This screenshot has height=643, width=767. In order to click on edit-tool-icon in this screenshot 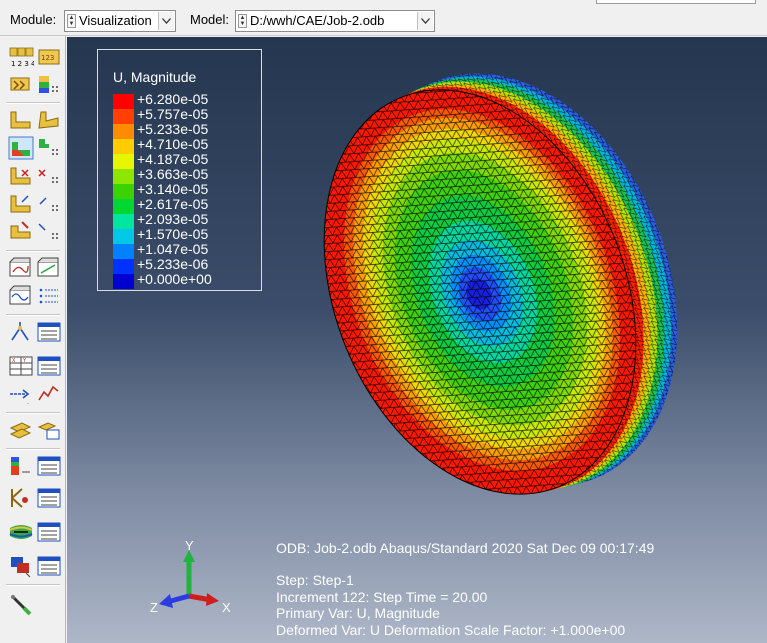, I will do `click(21, 604)`.